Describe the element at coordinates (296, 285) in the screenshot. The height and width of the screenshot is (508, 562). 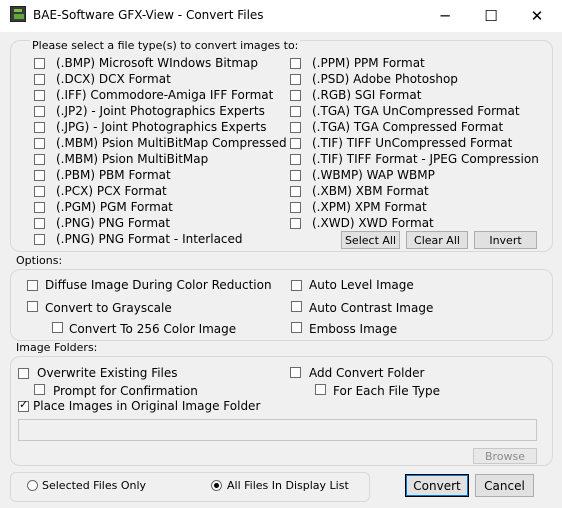
I see `auto-level-checkbox` at that location.